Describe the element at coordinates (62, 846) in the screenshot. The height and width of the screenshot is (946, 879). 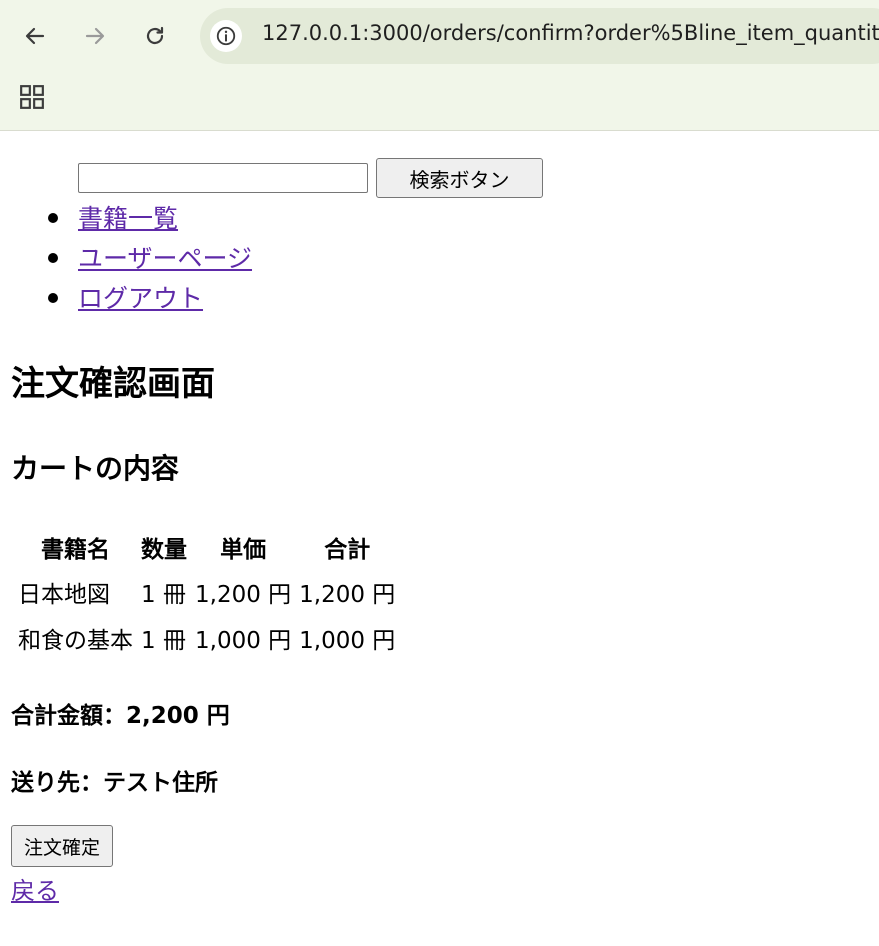
I see `confirm-order-button: 注文確定` at that location.